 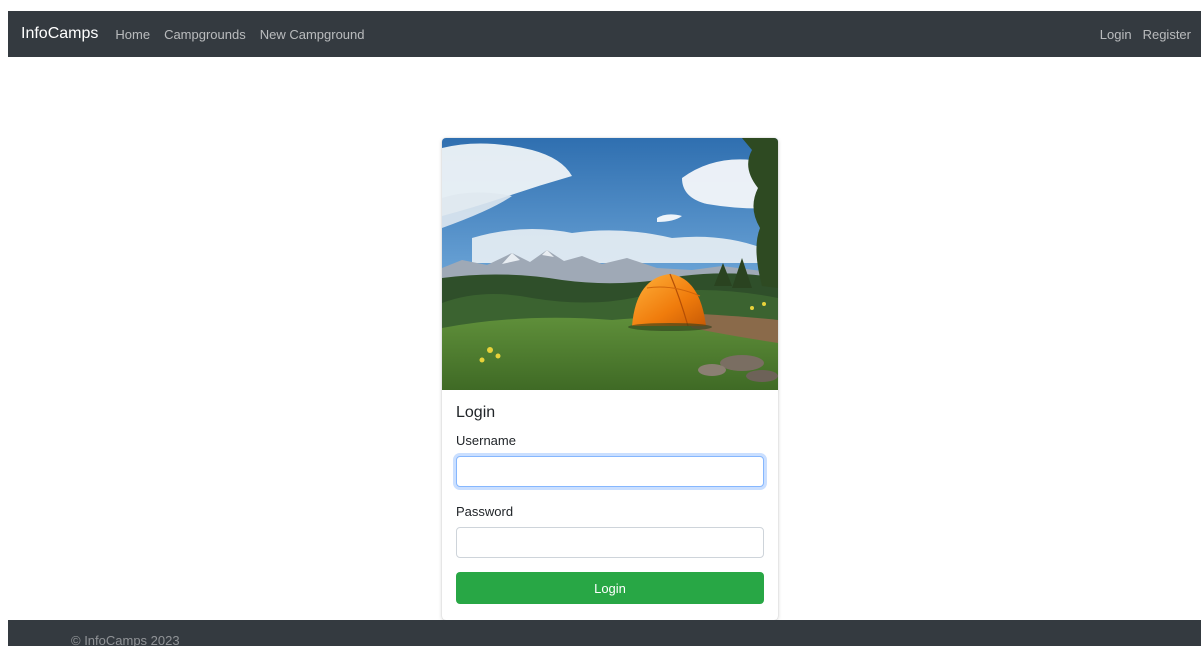 I want to click on nav-left-links: Home Campgrounds New Campground, so click(x=246, y=34).